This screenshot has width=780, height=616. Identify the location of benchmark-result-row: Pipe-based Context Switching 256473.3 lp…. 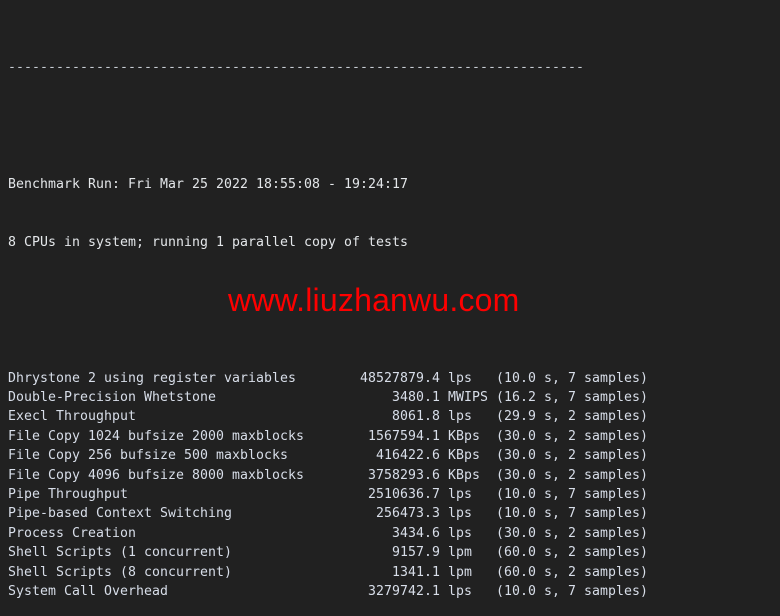
(328, 514).